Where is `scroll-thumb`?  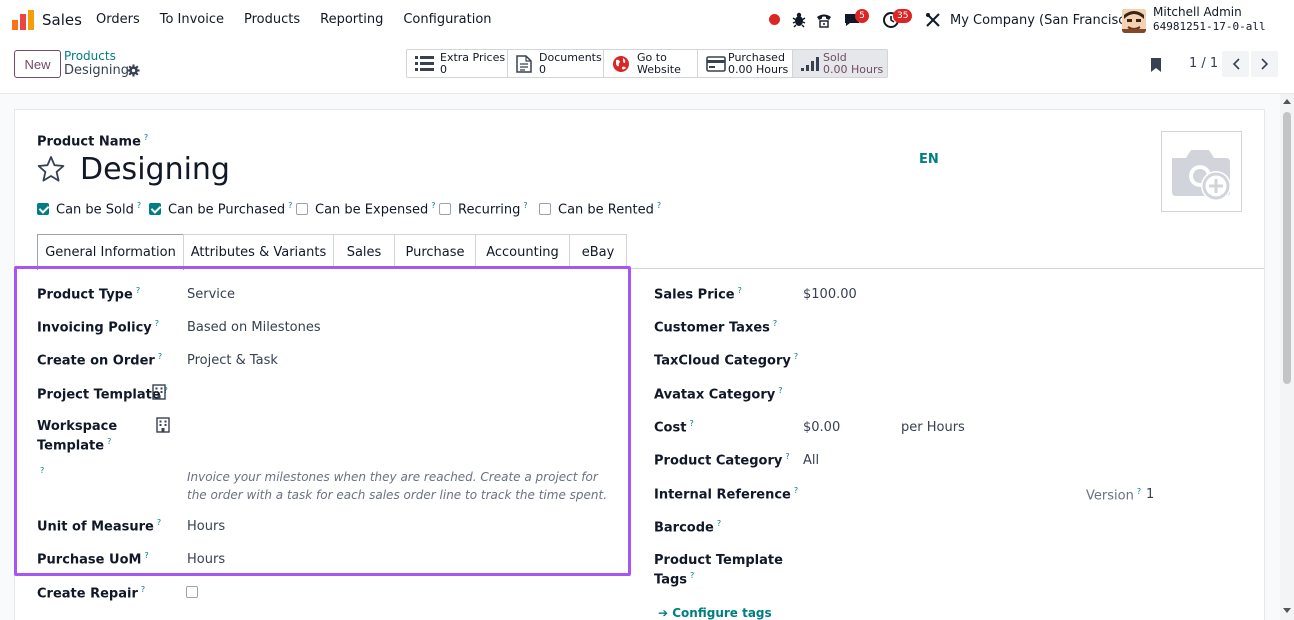 scroll-thumb is located at coordinates (1287, 248).